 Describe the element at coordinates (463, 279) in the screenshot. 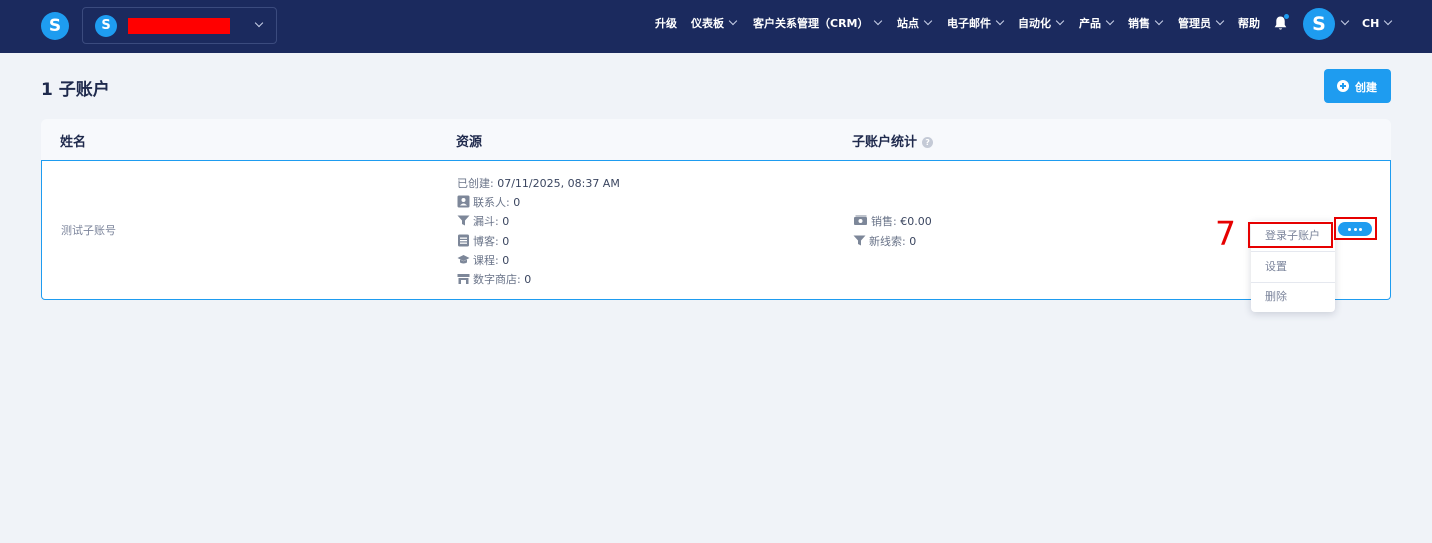

I see `store-icon` at that location.